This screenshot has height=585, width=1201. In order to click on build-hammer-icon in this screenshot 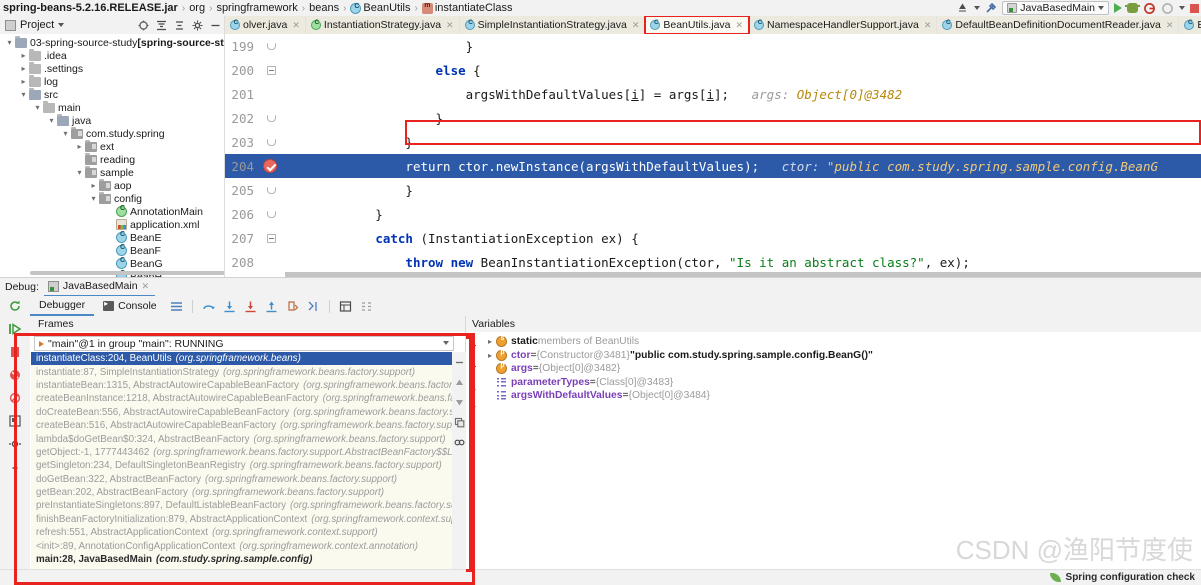, I will do `click(991, 8)`.